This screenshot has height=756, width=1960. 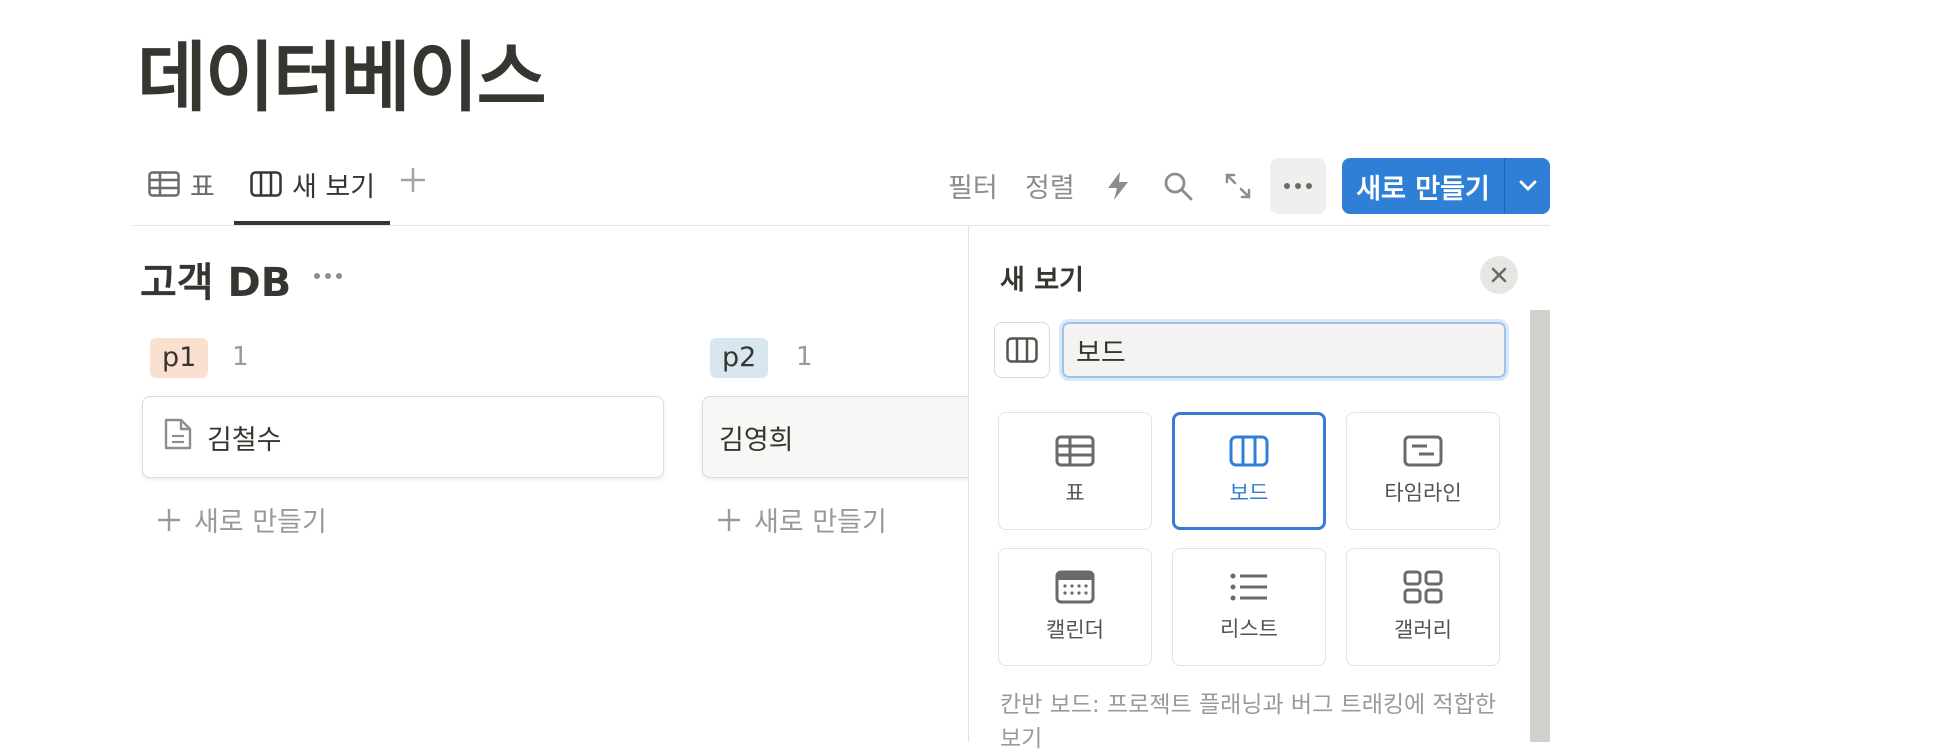 I want to click on layout-label: 리스트, so click(x=1249, y=629).